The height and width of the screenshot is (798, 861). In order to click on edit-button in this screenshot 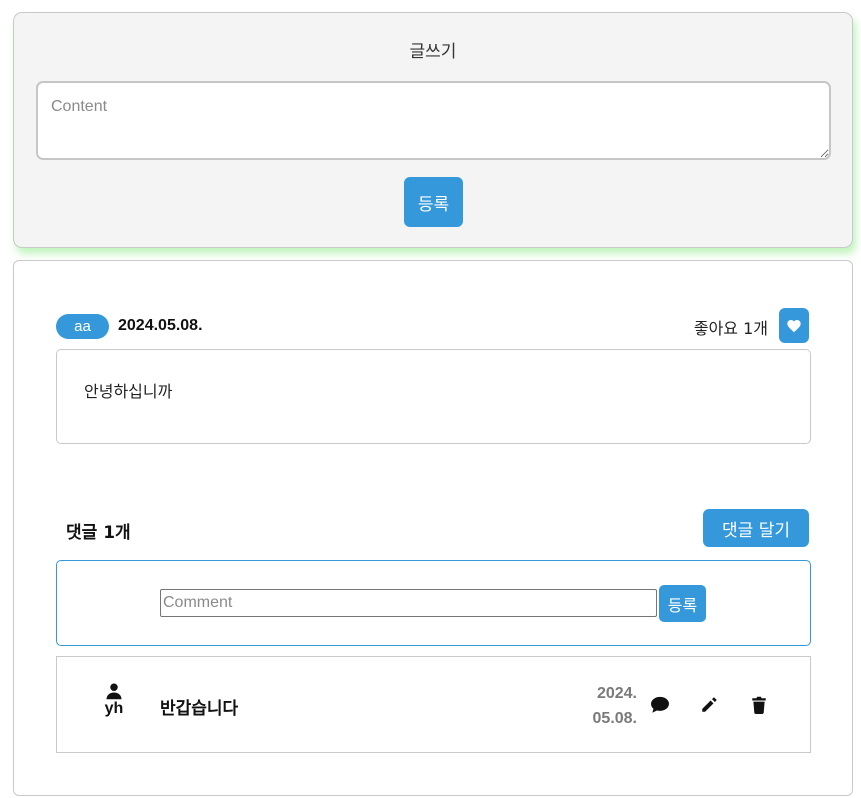, I will do `click(709, 705)`.